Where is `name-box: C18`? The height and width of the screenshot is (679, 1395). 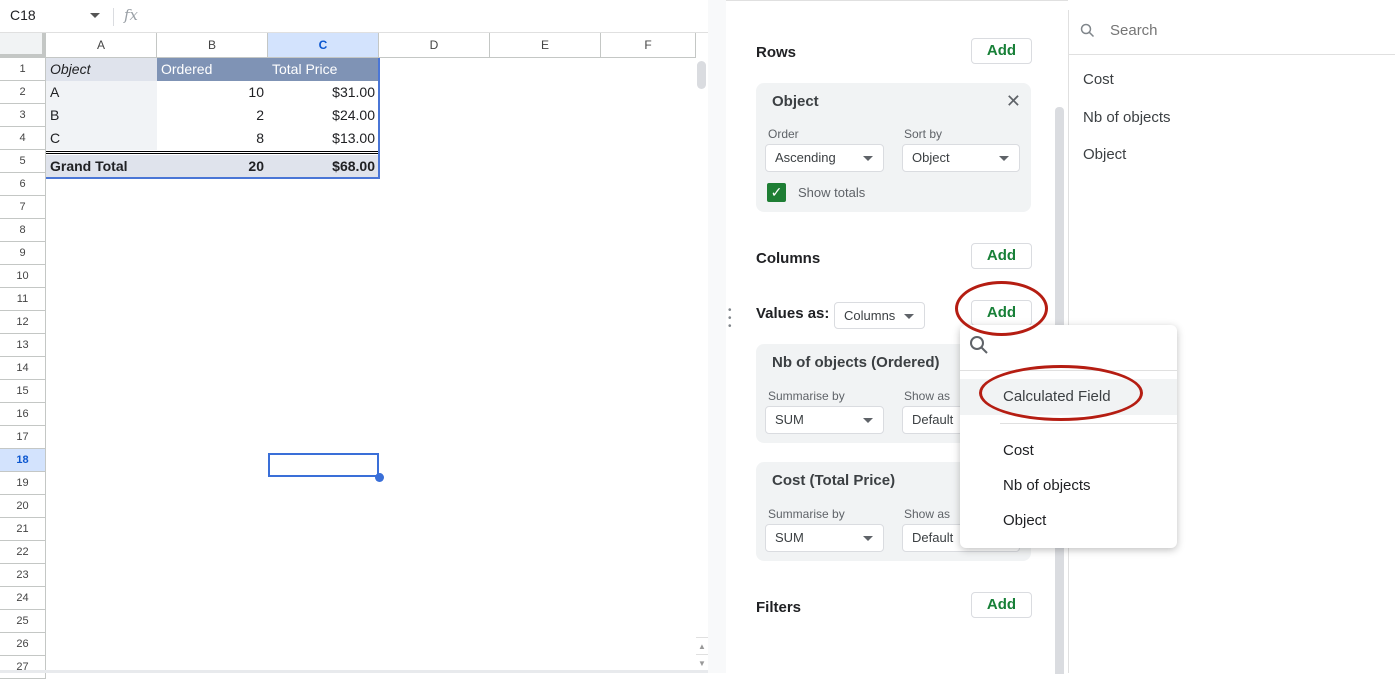
name-box: C18 is located at coordinates (23, 15).